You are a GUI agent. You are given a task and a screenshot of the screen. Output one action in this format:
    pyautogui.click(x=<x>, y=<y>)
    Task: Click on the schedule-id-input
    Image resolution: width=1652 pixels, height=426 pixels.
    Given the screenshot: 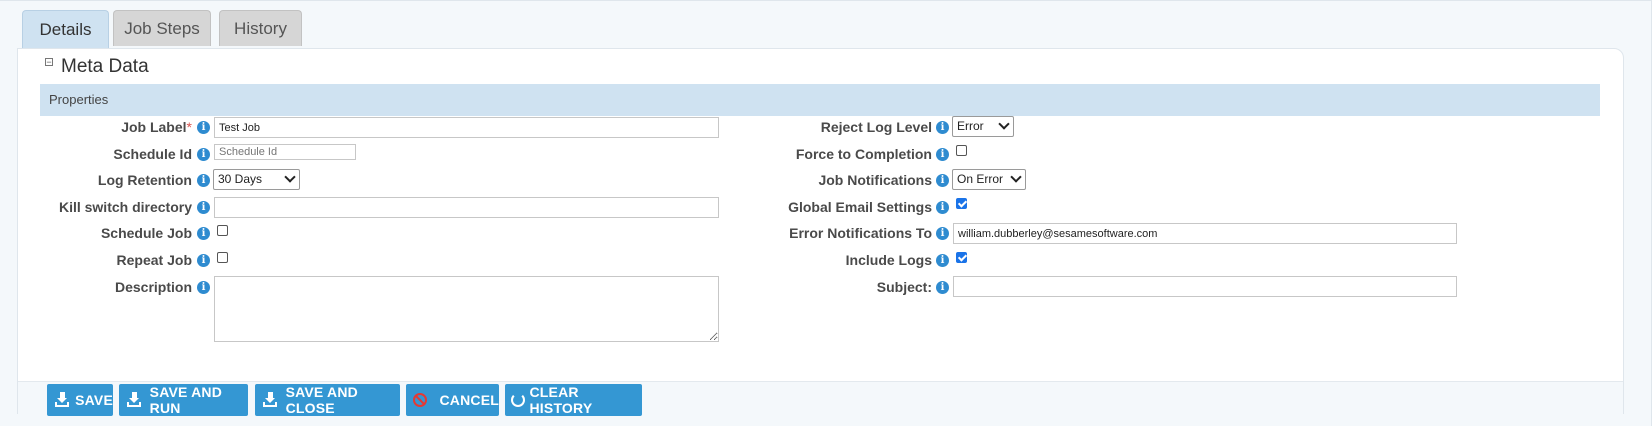 What is the action you would take?
    pyautogui.click(x=285, y=152)
    